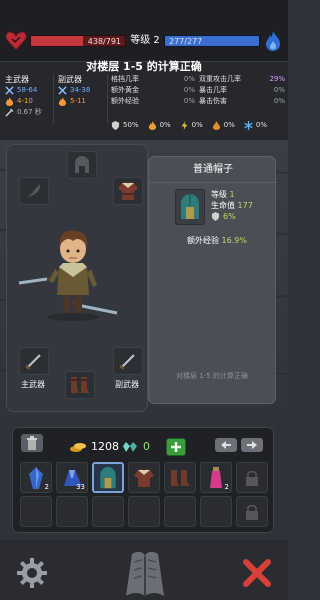 The width and height of the screenshot is (320, 600). What do you see at coordinates (33, 384) in the screenshot?
I see `main-weapon-slot-label: 主武器` at bounding box center [33, 384].